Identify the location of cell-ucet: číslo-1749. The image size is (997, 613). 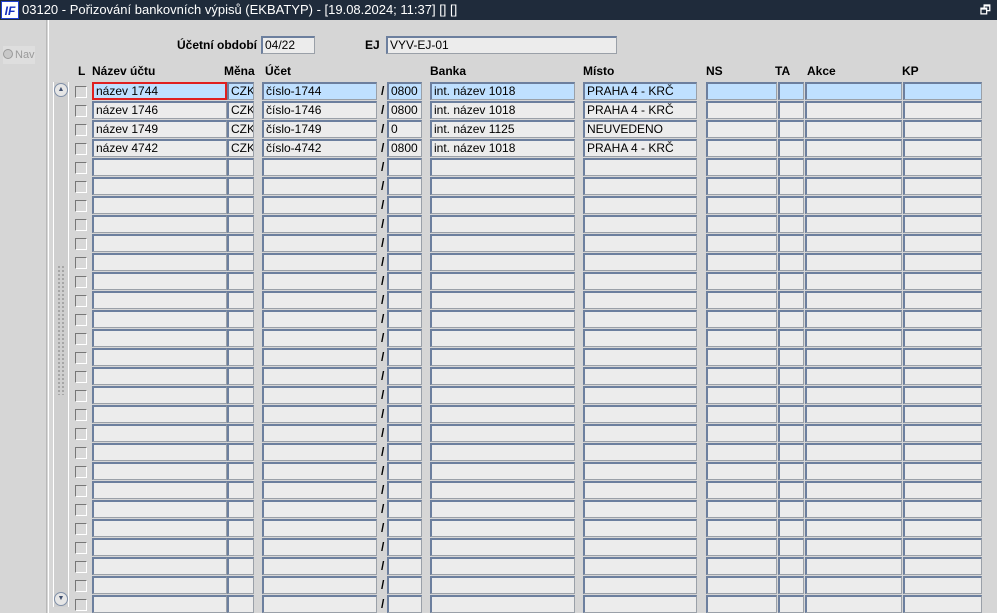
(319, 129).